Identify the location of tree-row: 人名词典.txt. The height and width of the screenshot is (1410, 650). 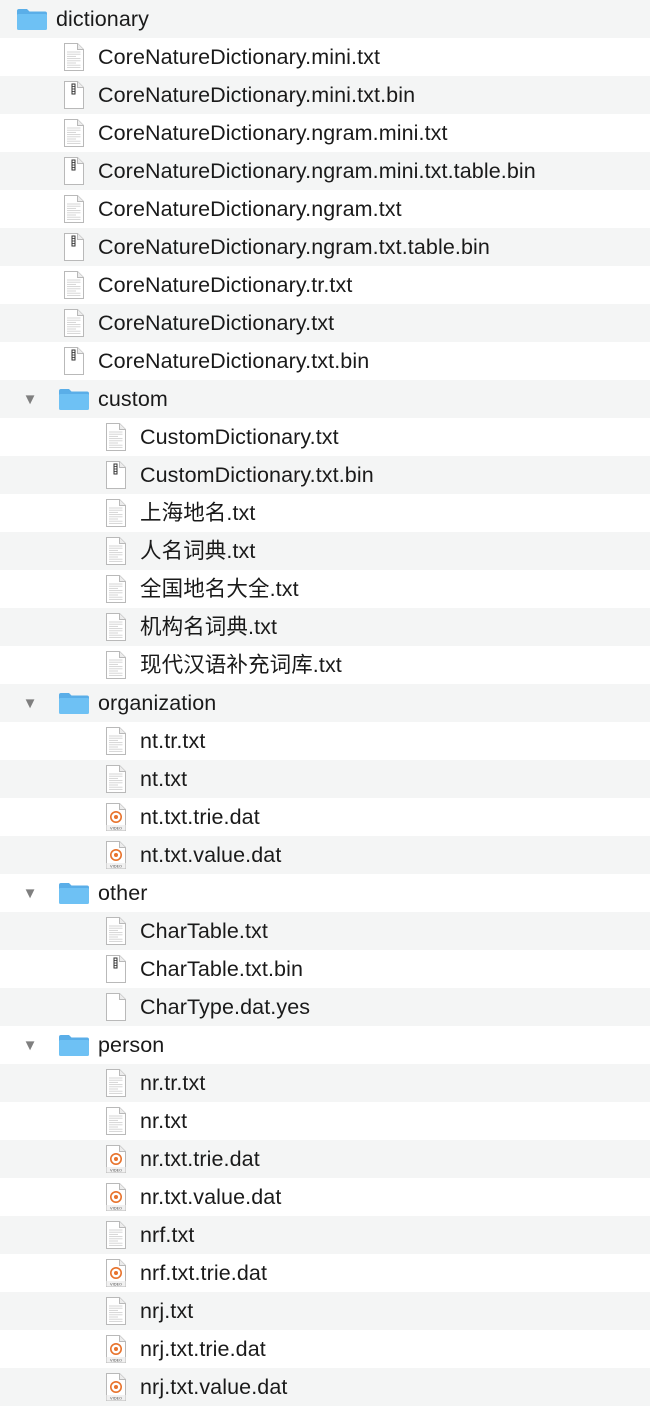
(325, 551).